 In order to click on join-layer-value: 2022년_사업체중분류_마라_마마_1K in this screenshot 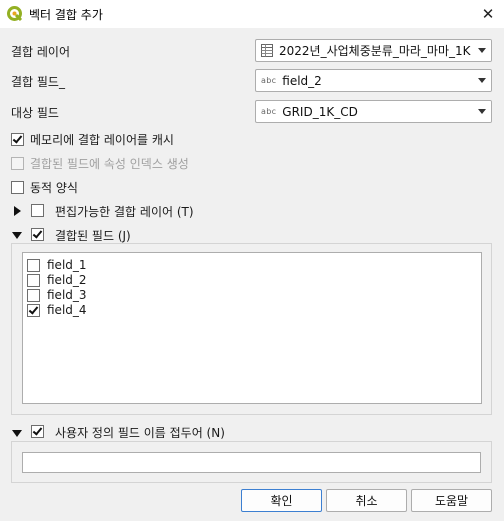, I will do `click(375, 51)`.